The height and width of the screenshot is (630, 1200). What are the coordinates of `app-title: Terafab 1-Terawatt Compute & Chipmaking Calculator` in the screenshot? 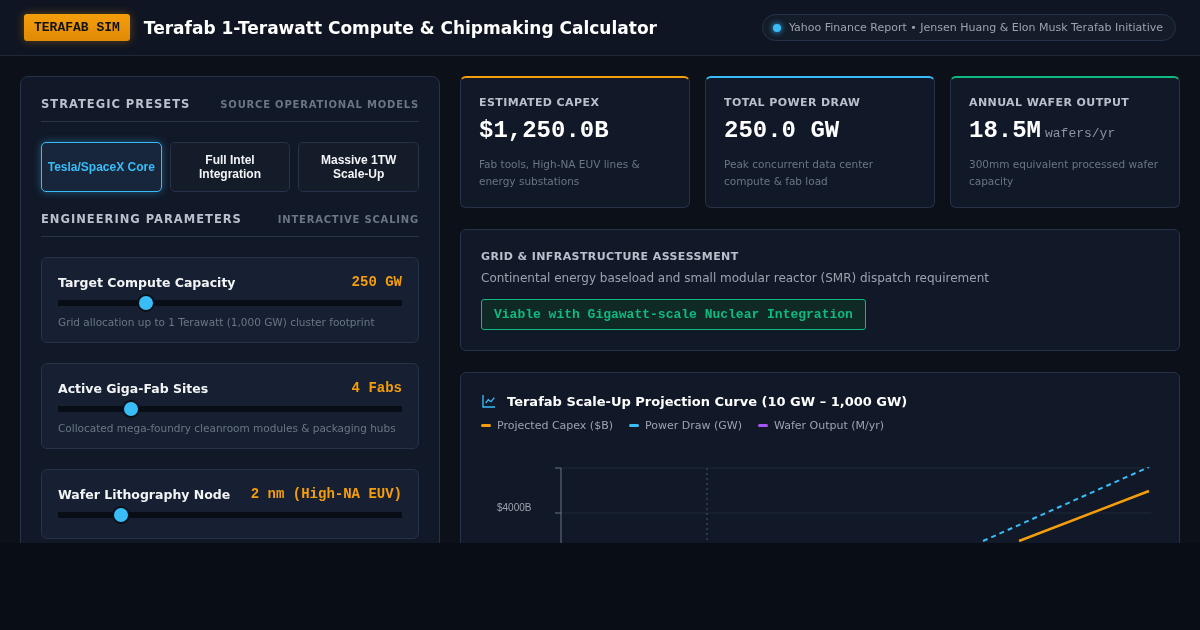 It's located at (400, 27).